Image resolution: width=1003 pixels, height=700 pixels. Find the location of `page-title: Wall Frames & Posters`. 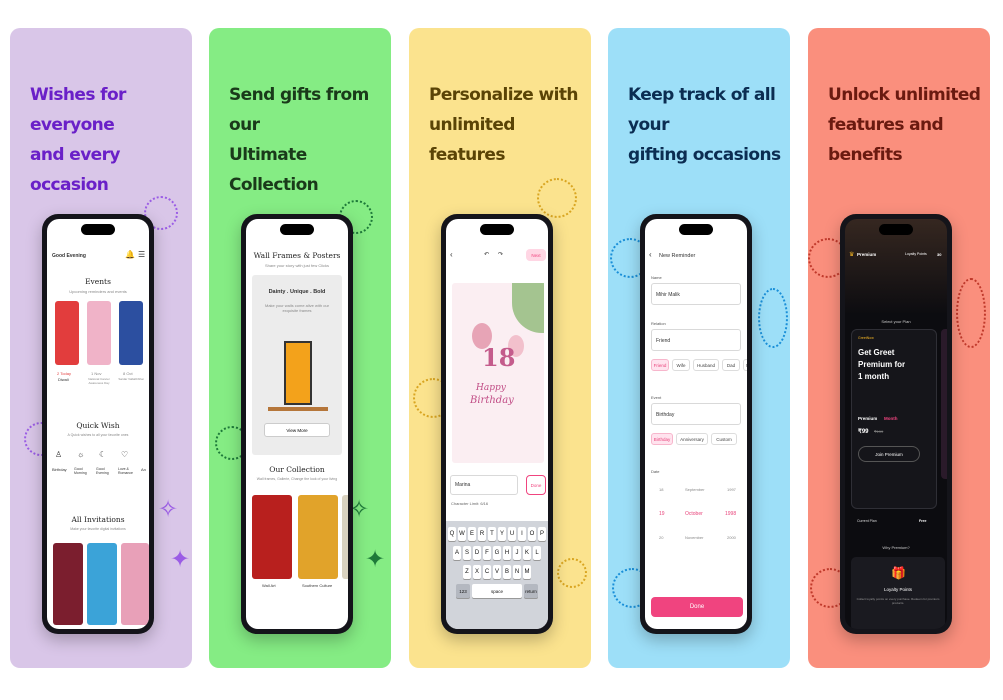

page-title: Wall Frames & Posters is located at coordinates (297, 255).